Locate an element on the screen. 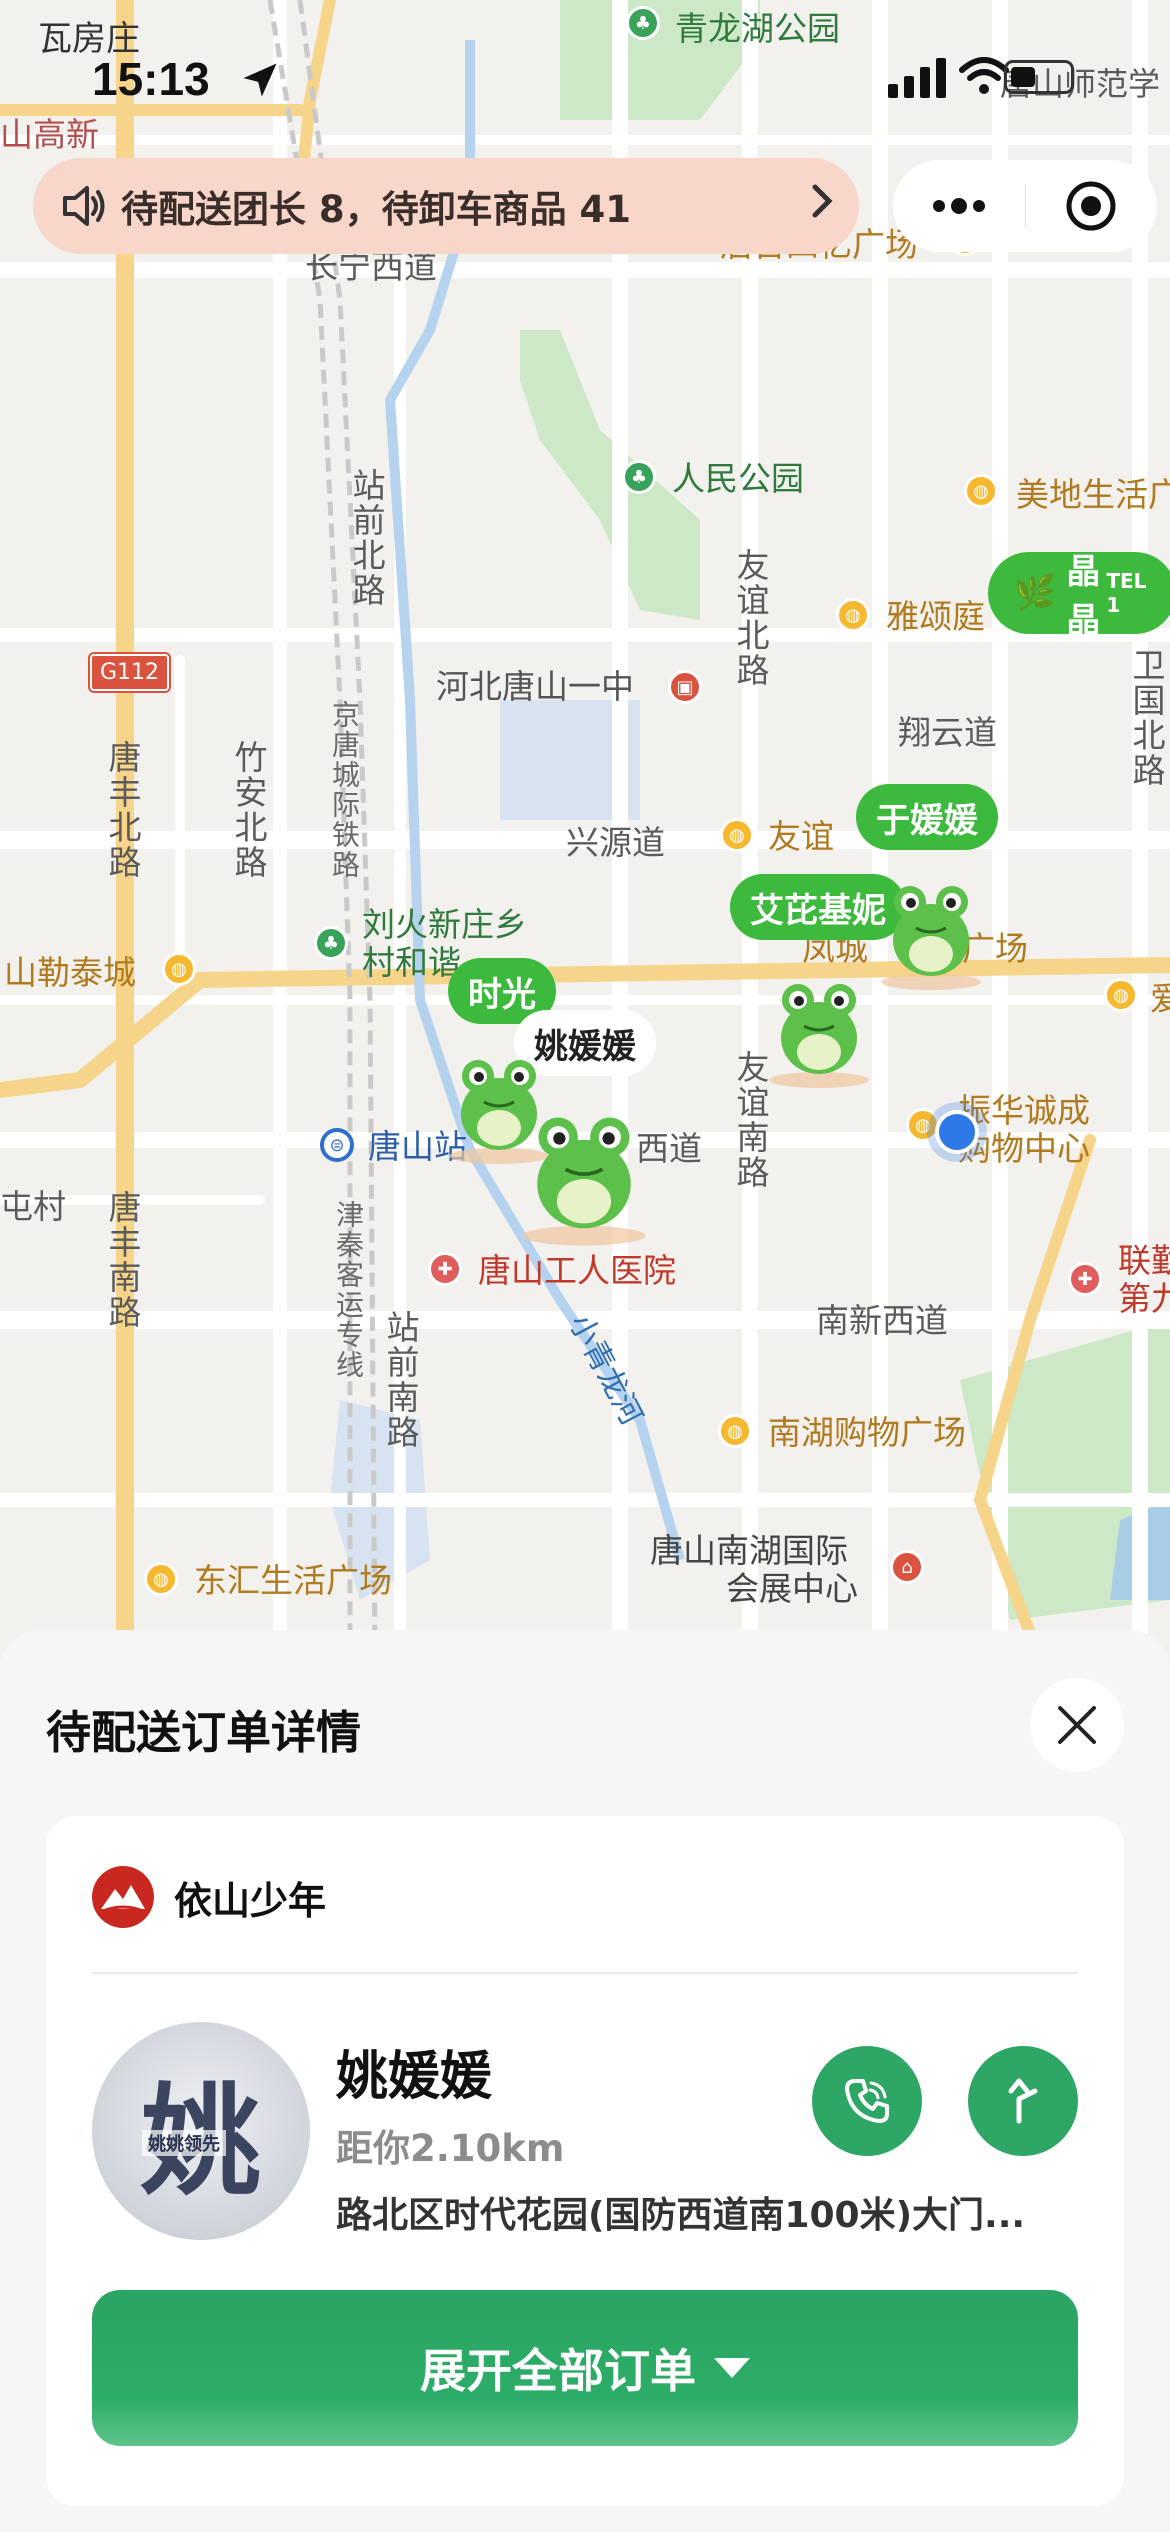  map-label: 翔云道 is located at coordinates (947, 732).